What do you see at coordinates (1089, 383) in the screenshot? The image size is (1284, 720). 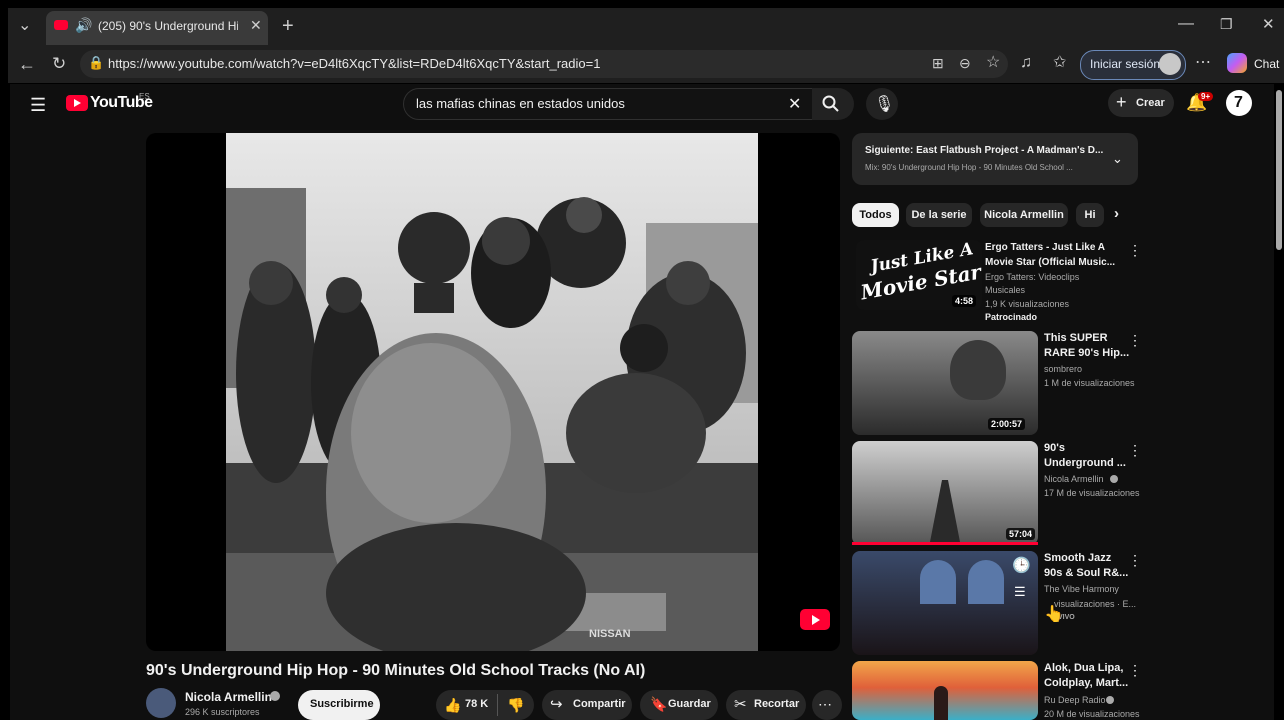 I see `rec-views-2: 1 M de visualizaciones` at bounding box center [1089, 383].